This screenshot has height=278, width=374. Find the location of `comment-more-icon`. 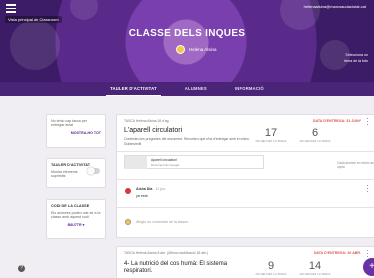

comment-more-icon is located at coordinates (368, 188).